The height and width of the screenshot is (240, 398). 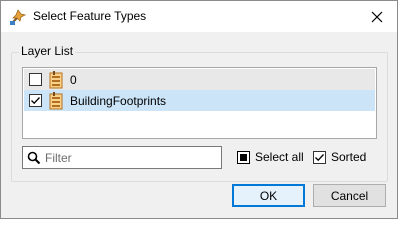 I want to click on sorted-checkbox-box, so click(x=319, y=157).